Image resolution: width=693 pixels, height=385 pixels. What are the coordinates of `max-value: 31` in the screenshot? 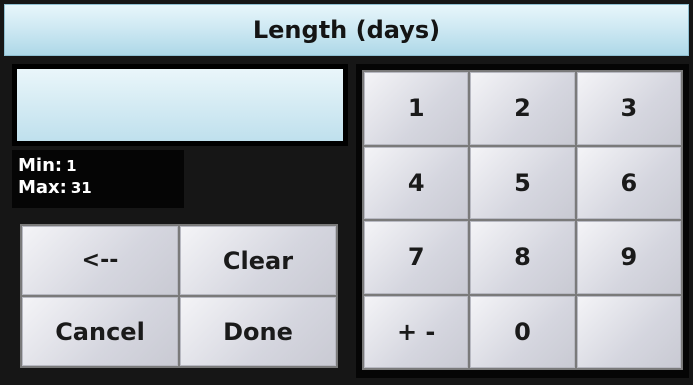 It's located at (81, 188).